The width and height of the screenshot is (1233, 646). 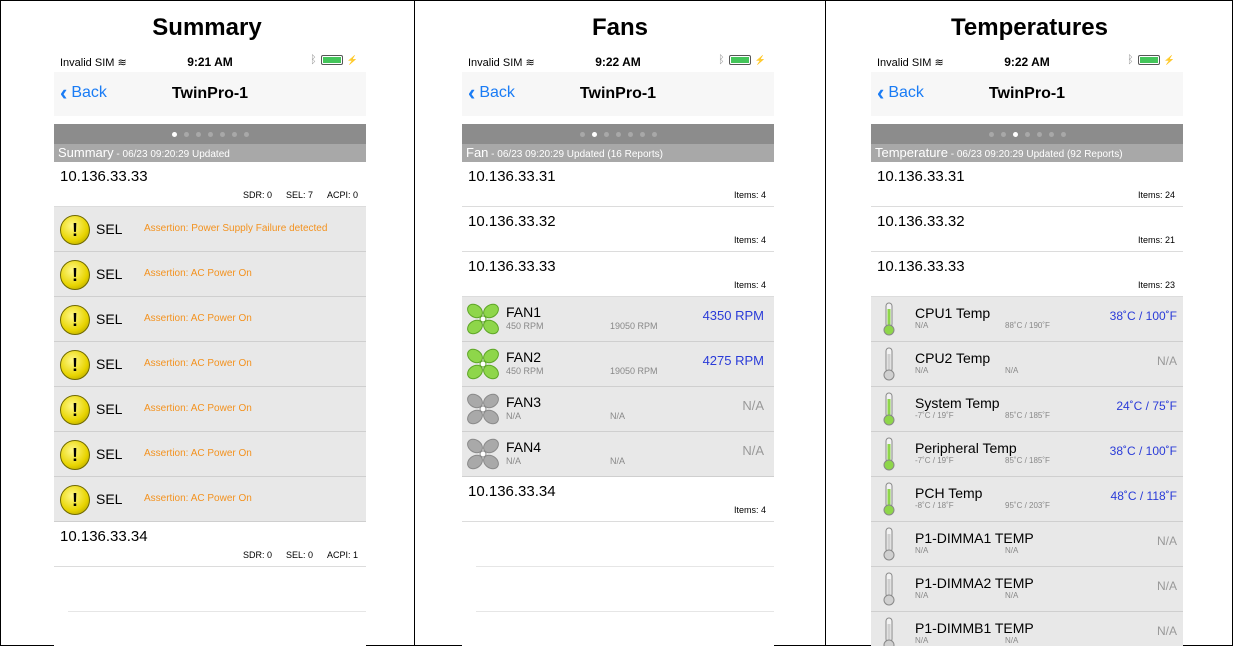 What do you see at coordinates (618, 274) in the screenshot?
I see `host-row: 10.136.33.33 Items: 4` at bounding box center [618, 274].